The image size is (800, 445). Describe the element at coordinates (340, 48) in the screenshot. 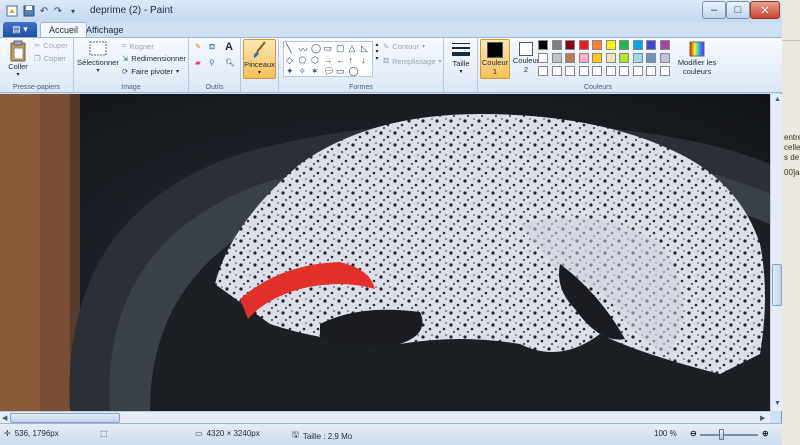

I see `shape-option: ▢` at that location.